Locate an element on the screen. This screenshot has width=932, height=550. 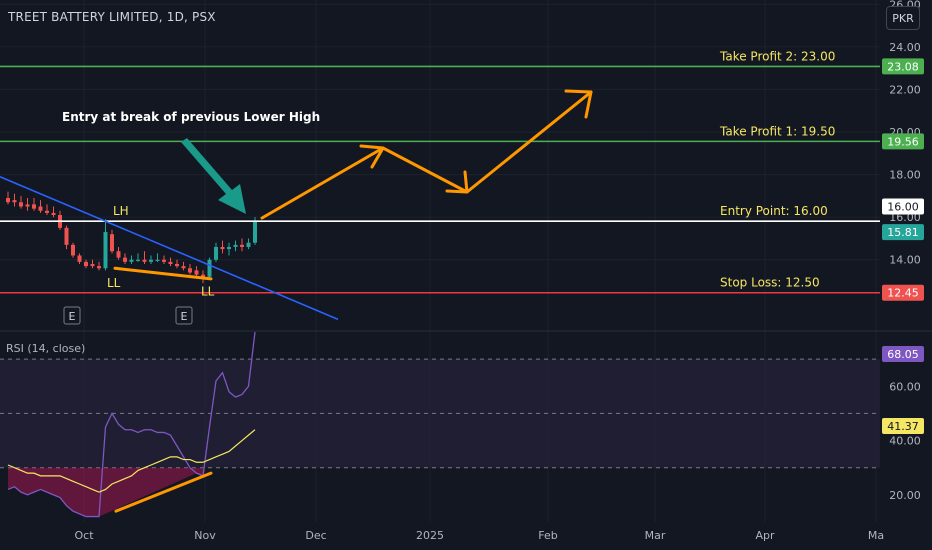
x-tick-label: Apr is located at coordinates (765, 535).